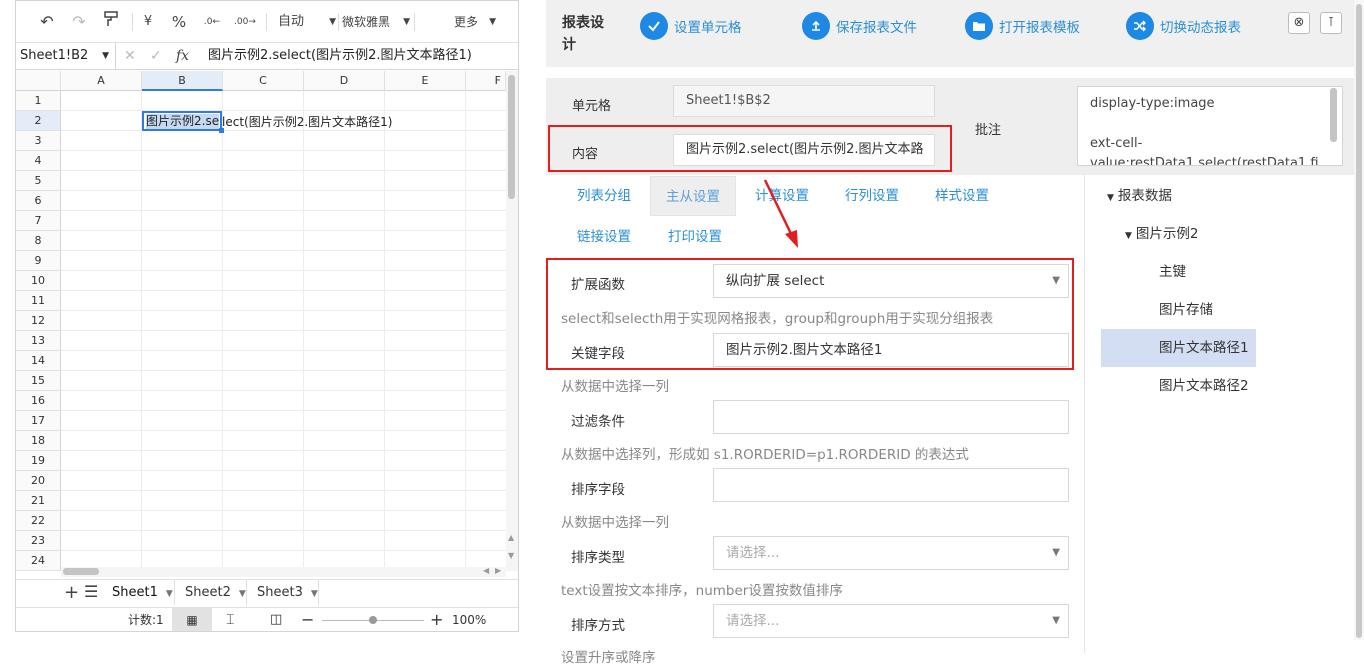 The width and height of the screenshot is (1364, 666). Describe the element at coordinates (1333, 115) in the screenshot. I see `note-scrollbar-thumb` at that location.